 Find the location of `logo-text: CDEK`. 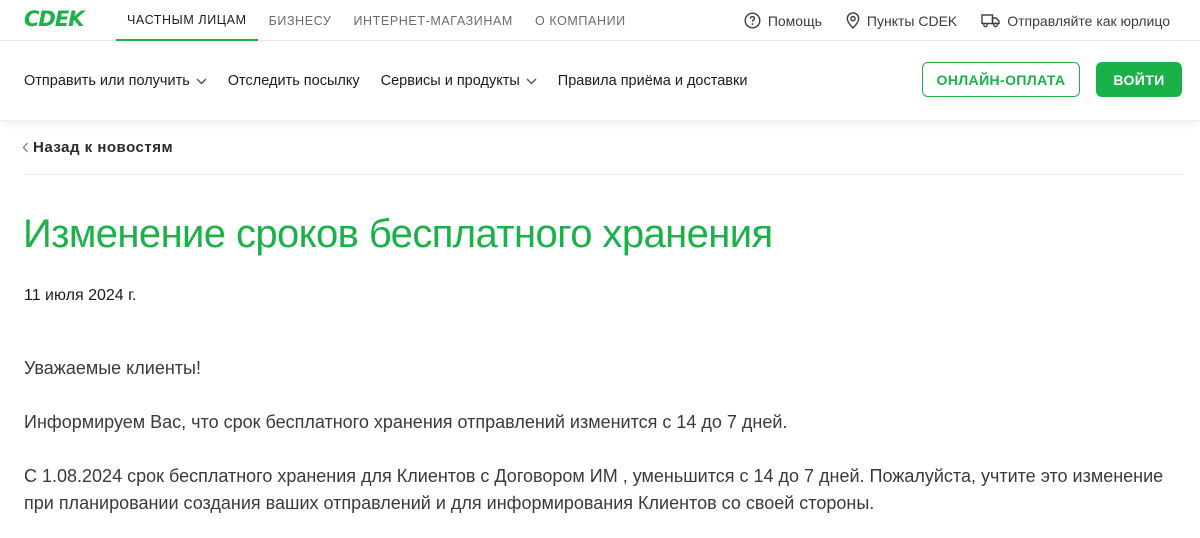

logo-text: CDEK is located at coordinates (54, 19).